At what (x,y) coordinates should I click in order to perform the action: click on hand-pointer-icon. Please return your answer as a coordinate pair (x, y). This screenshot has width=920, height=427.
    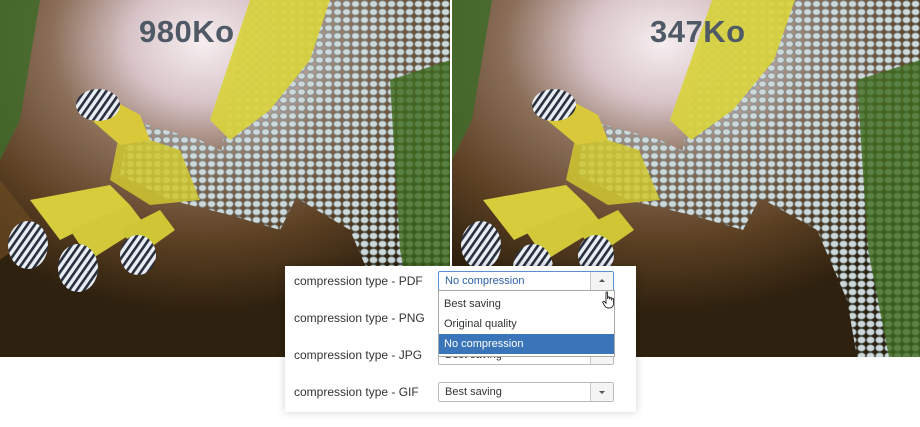
    Looking at the image, I should click on (608, 300).